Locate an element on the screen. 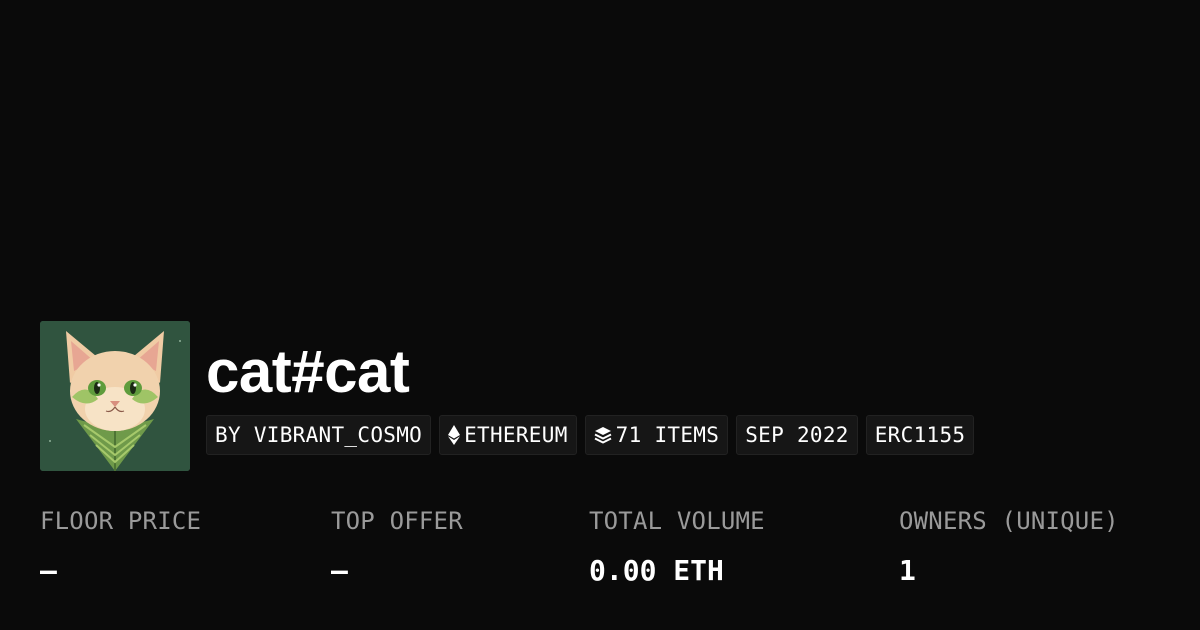 This screenshot has height=630, width=1200. stat-top-offer: TOP OFFER – is located at coordinates (397, 546).